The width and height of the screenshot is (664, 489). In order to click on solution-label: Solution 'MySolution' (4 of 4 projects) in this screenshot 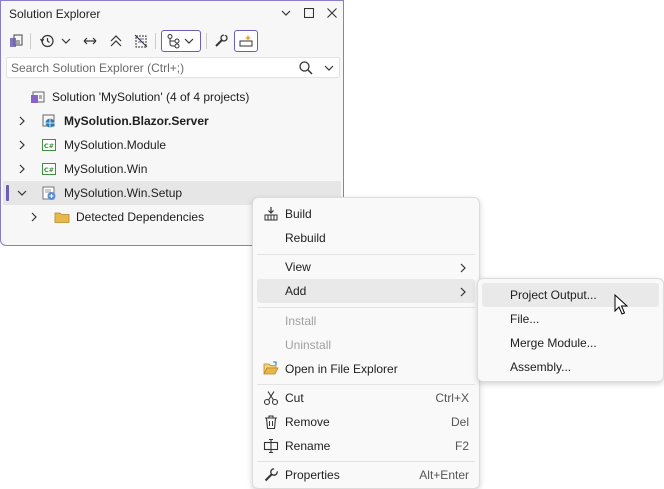, I will do `click(151, 97)`.